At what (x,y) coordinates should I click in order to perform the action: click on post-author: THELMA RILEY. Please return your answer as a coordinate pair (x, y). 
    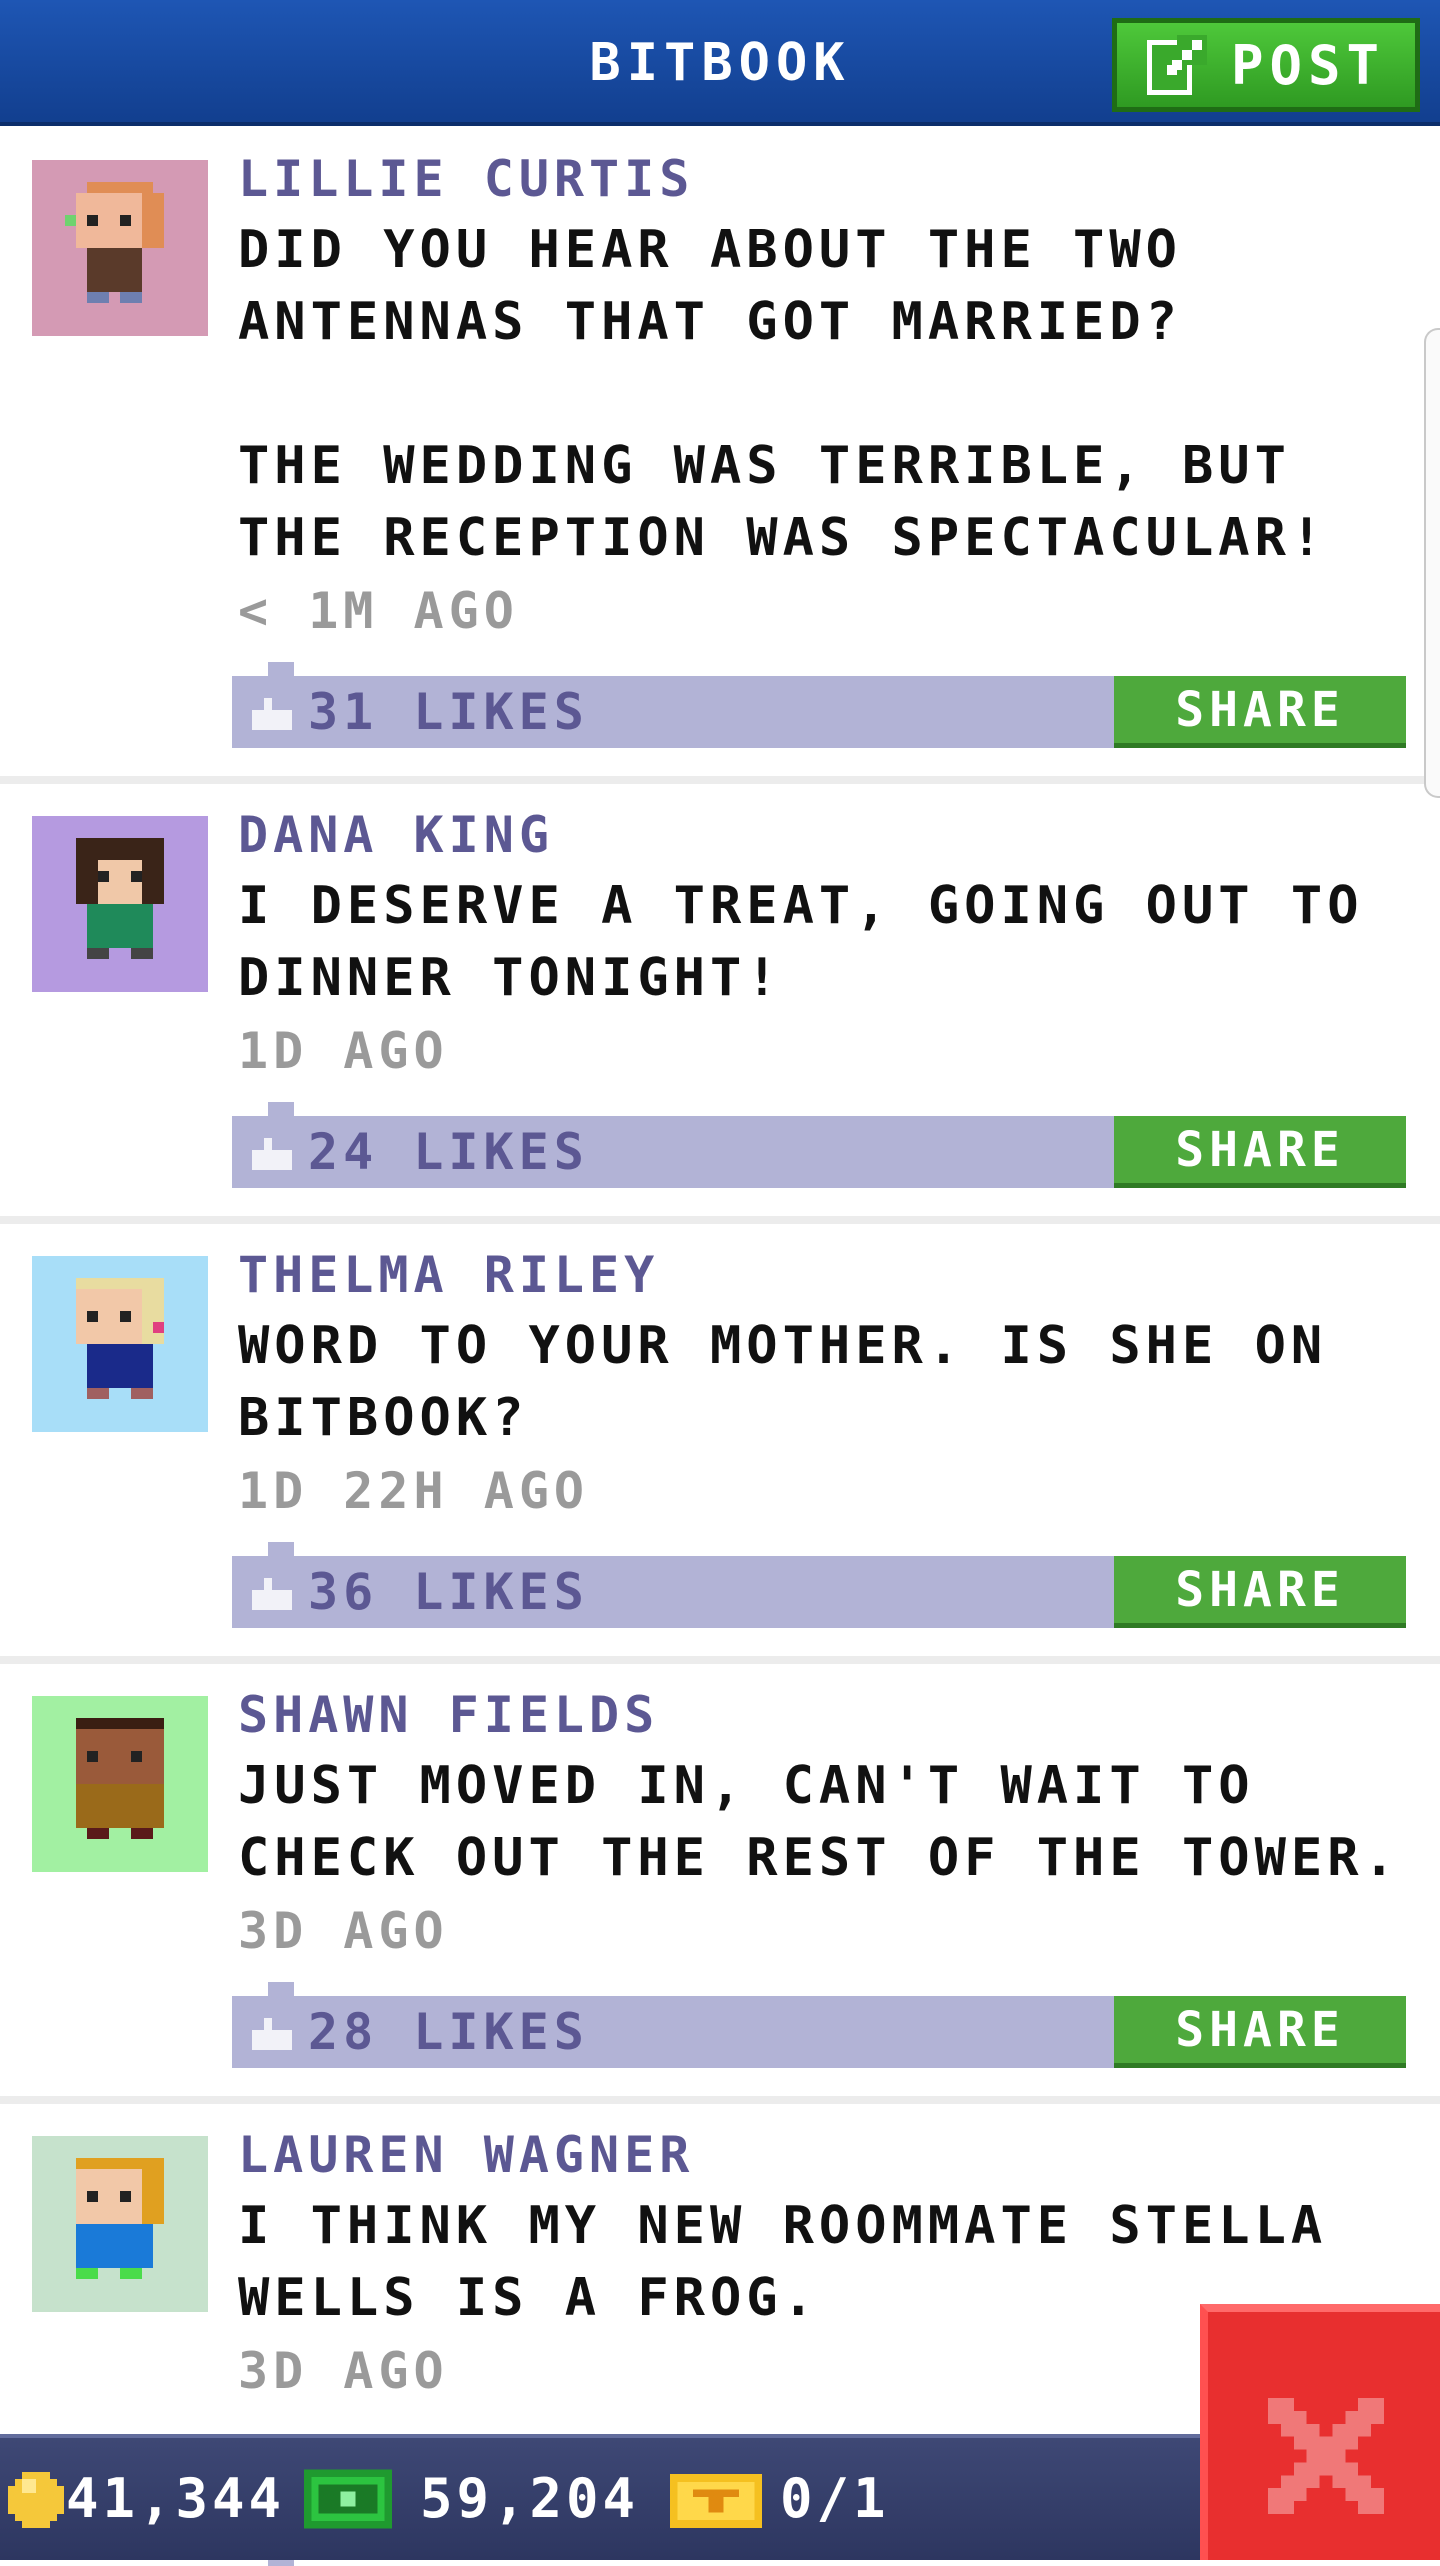
    Looking at the image, I should click on (448, 1275).